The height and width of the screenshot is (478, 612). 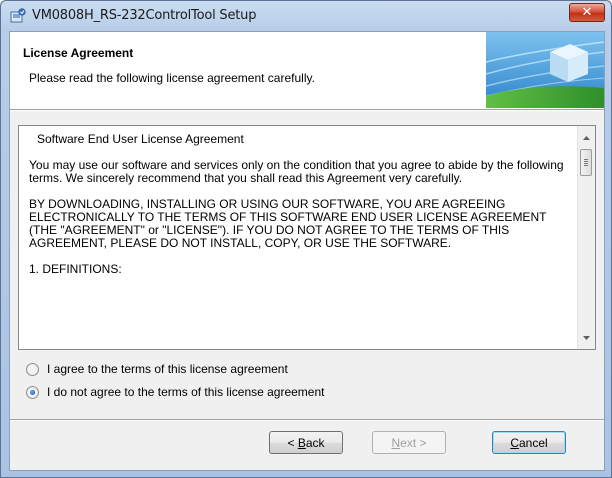 What do you see at coordinates (413, 442) in the screenshot?
I see `next-button-label: ext >` at bounding box center [413, 442].